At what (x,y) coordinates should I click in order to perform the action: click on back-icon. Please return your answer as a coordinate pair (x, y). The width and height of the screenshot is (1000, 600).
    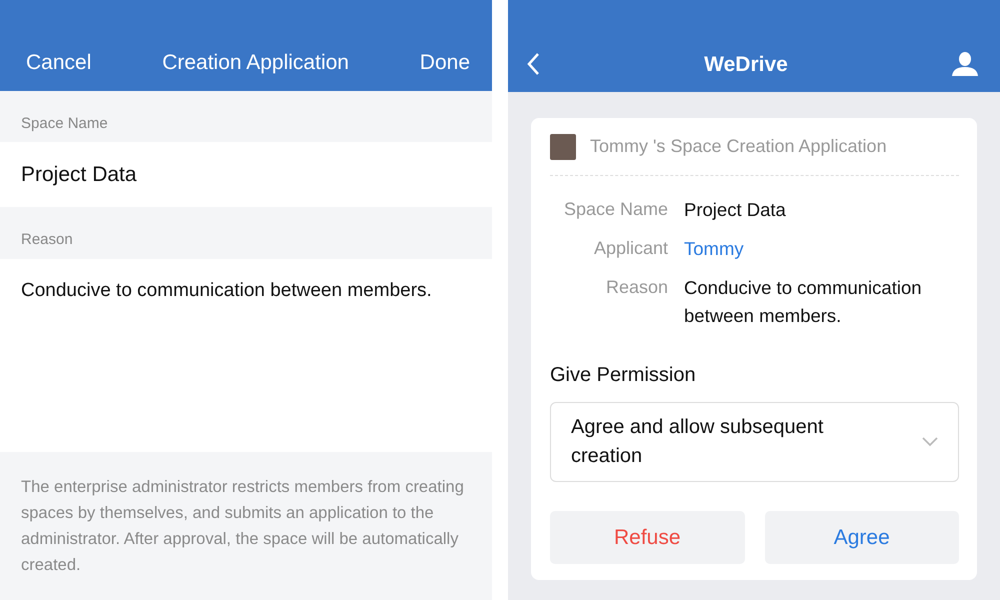
    Looking at the image, I should click on (533, 64).